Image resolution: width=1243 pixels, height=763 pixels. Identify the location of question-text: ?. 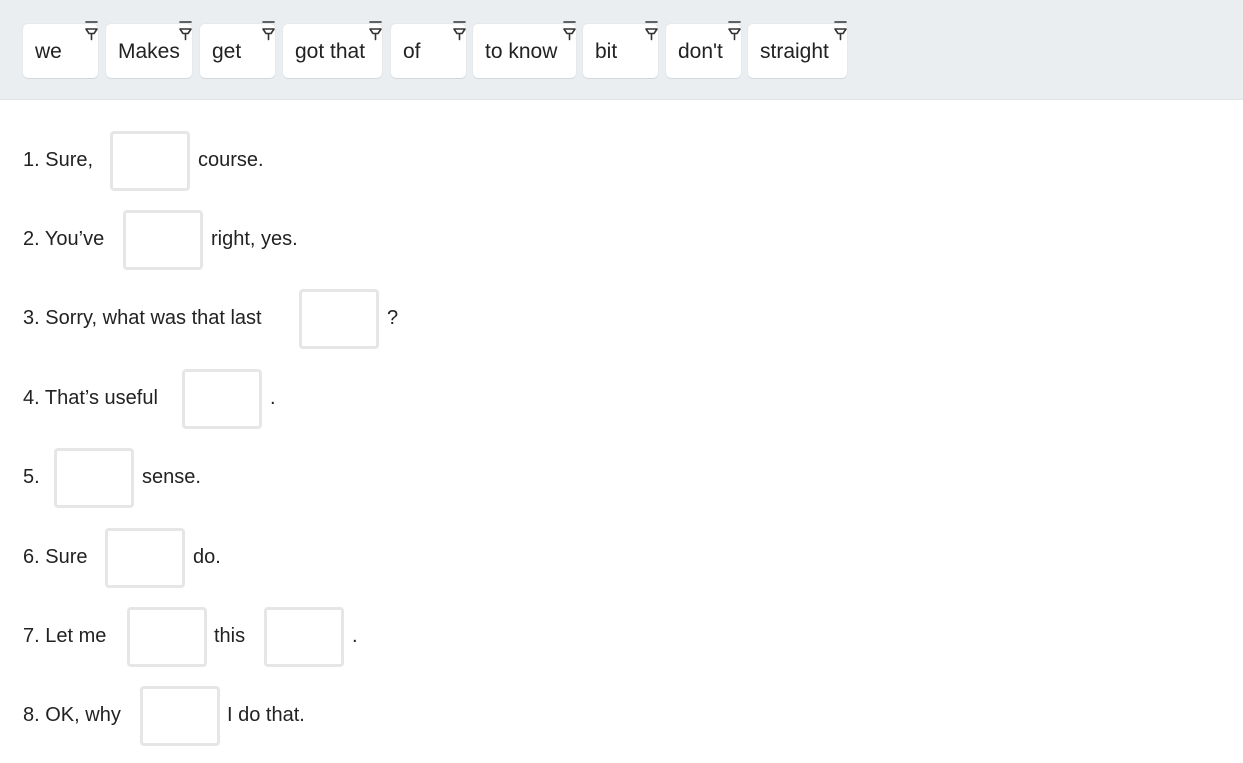
(393, 318).